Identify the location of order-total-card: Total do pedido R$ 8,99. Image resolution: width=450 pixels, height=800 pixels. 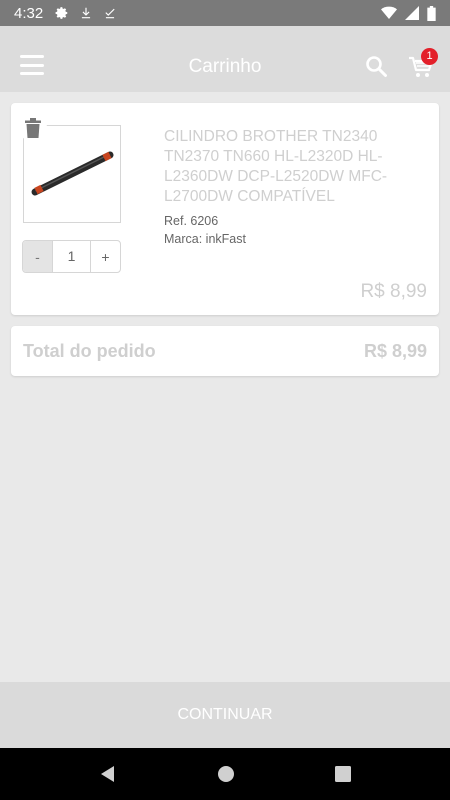
(225, 351).